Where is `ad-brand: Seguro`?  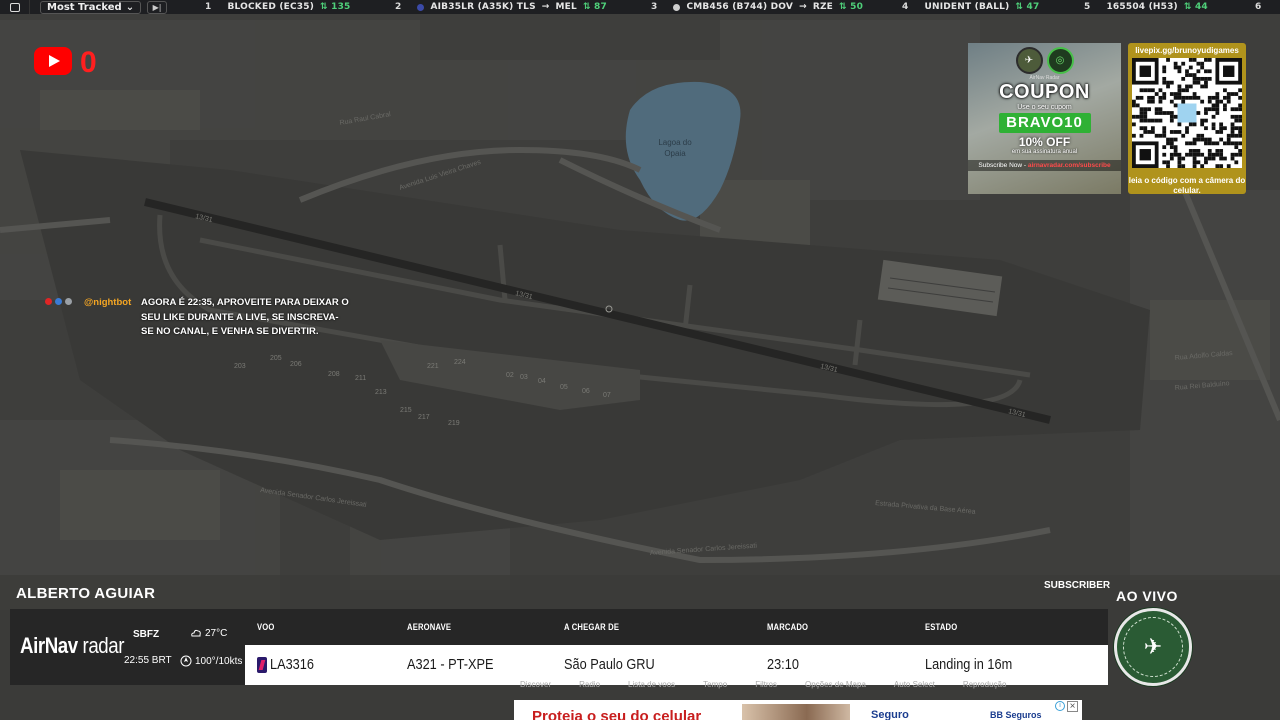 ad-brand: Seguro is located at coordinates (890, 714).